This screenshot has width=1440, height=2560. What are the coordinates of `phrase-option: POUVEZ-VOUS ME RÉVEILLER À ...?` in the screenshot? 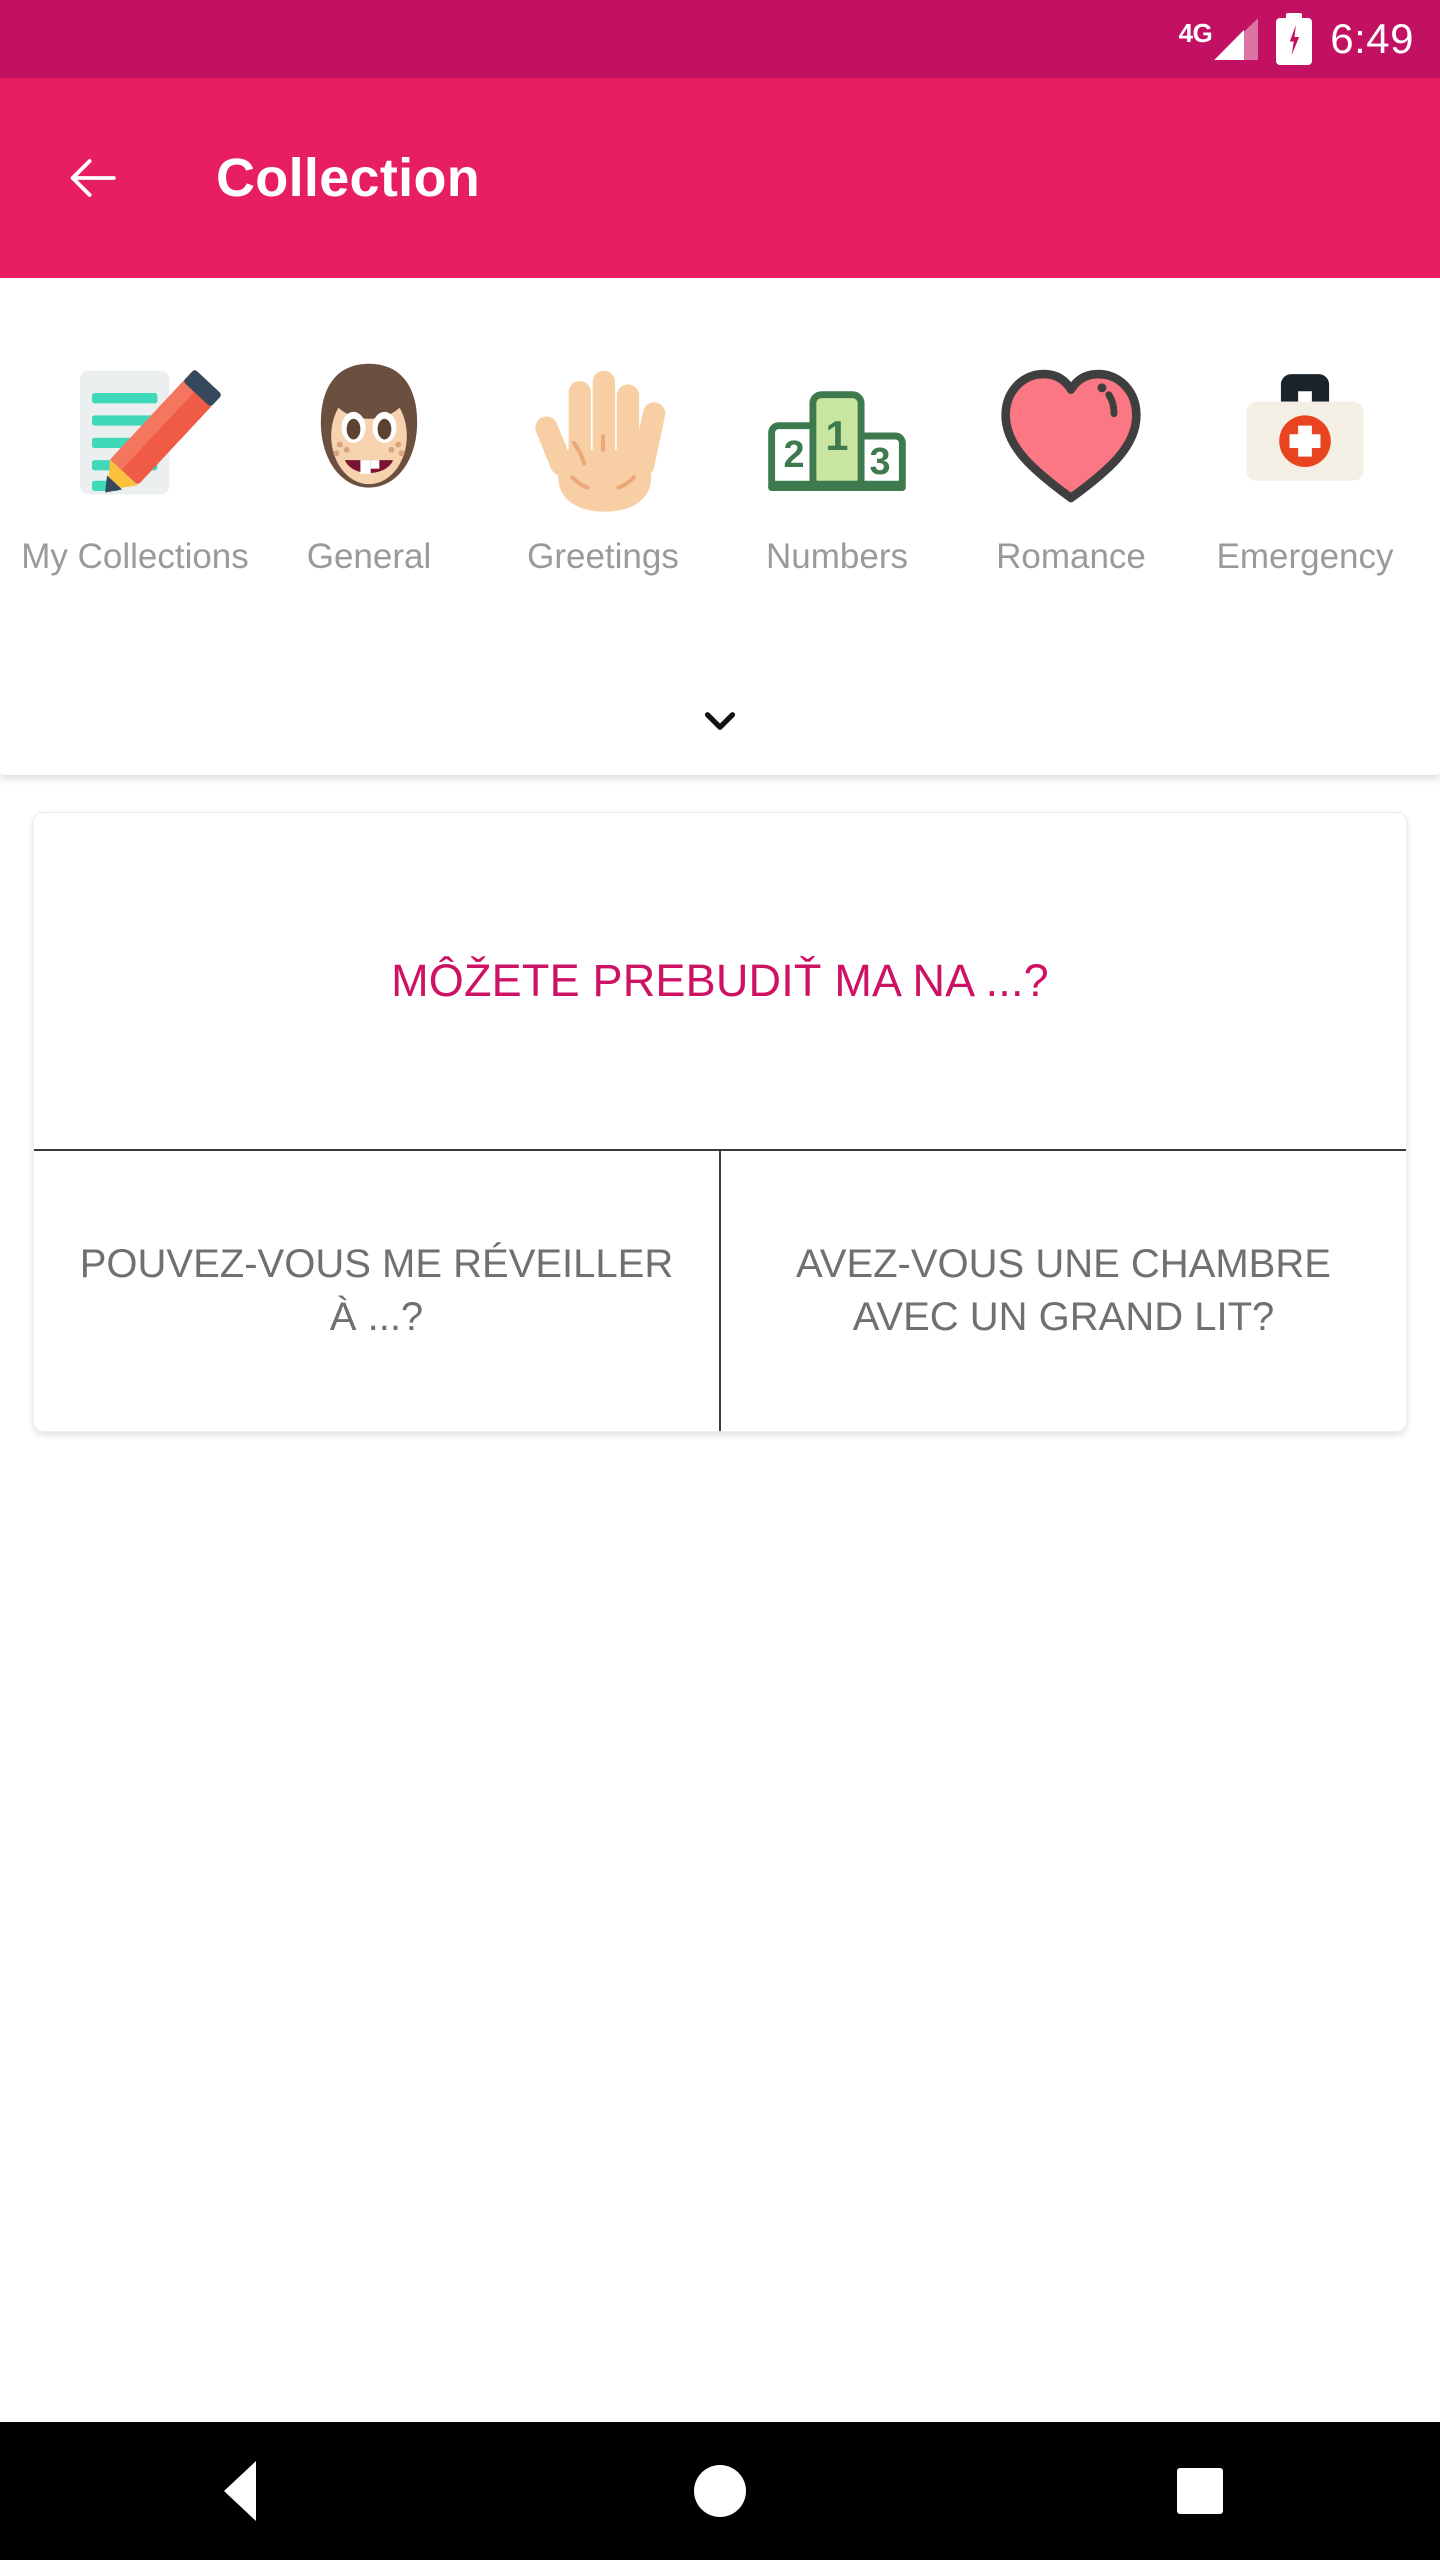 It's located at (376, 1291).